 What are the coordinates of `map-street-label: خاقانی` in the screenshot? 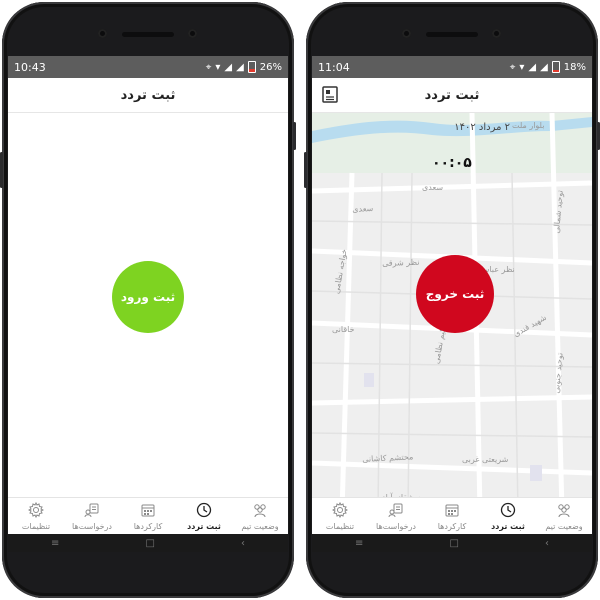 It's located at (343, 329).